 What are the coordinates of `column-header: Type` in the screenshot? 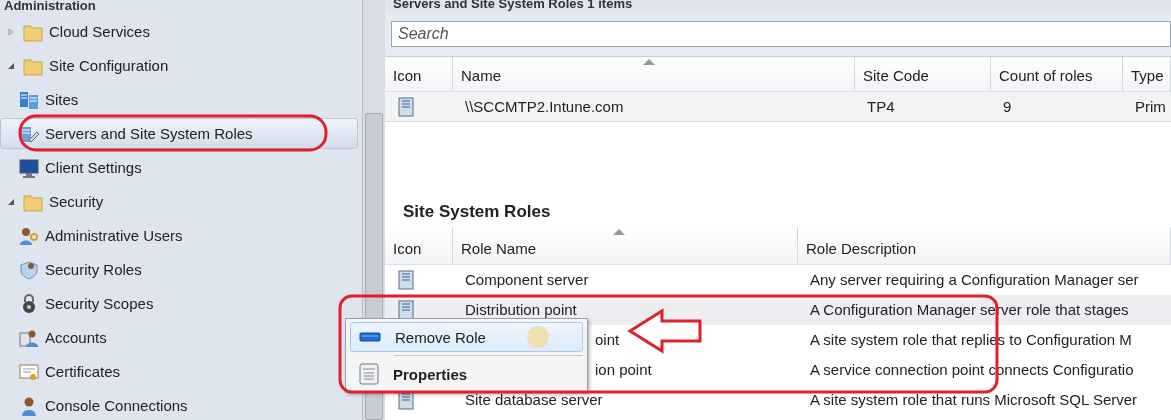 It's located at (1147, 74).